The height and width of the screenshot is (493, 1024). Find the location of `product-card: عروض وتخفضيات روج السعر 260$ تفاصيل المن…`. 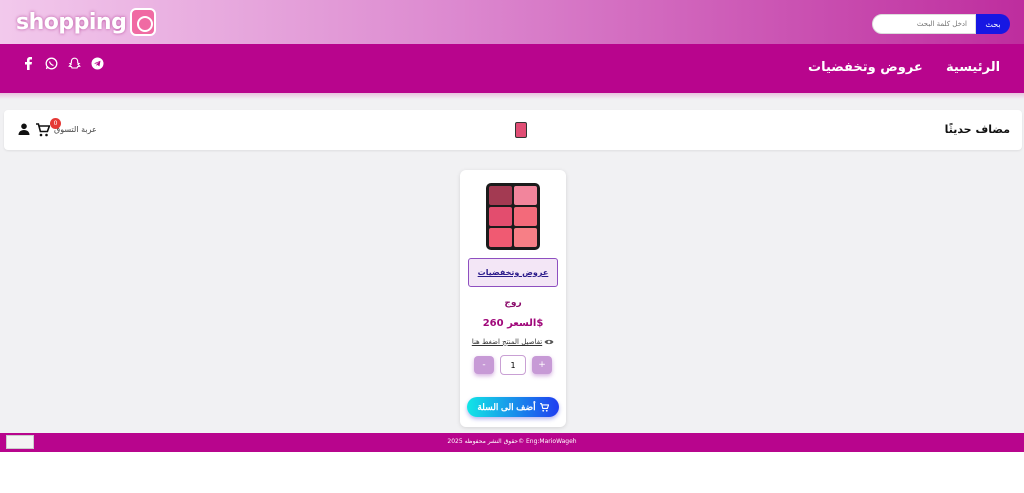

product-card: عروض وتخفضيات روج السعر 260$ تفاصيل المن… is located at coordinates (513, 298).